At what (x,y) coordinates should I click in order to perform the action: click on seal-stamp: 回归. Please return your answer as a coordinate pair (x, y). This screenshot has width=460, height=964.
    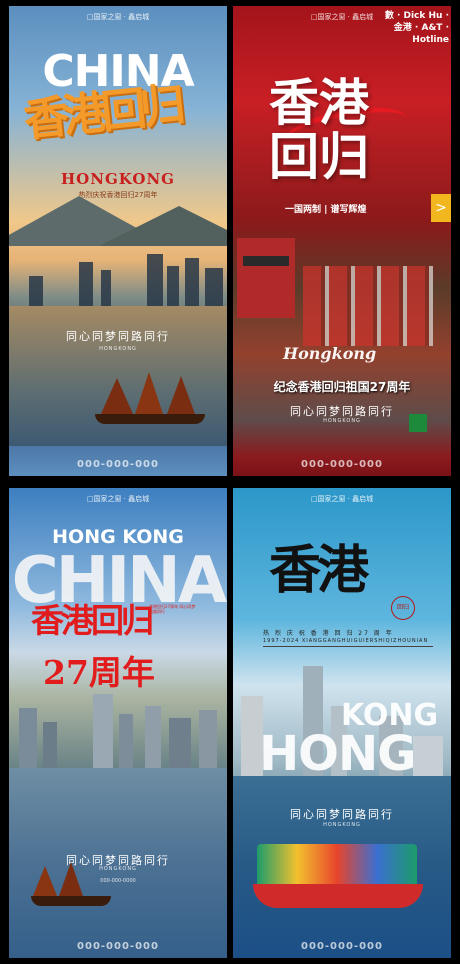
    Looking at the image, I should click on (403, 608).